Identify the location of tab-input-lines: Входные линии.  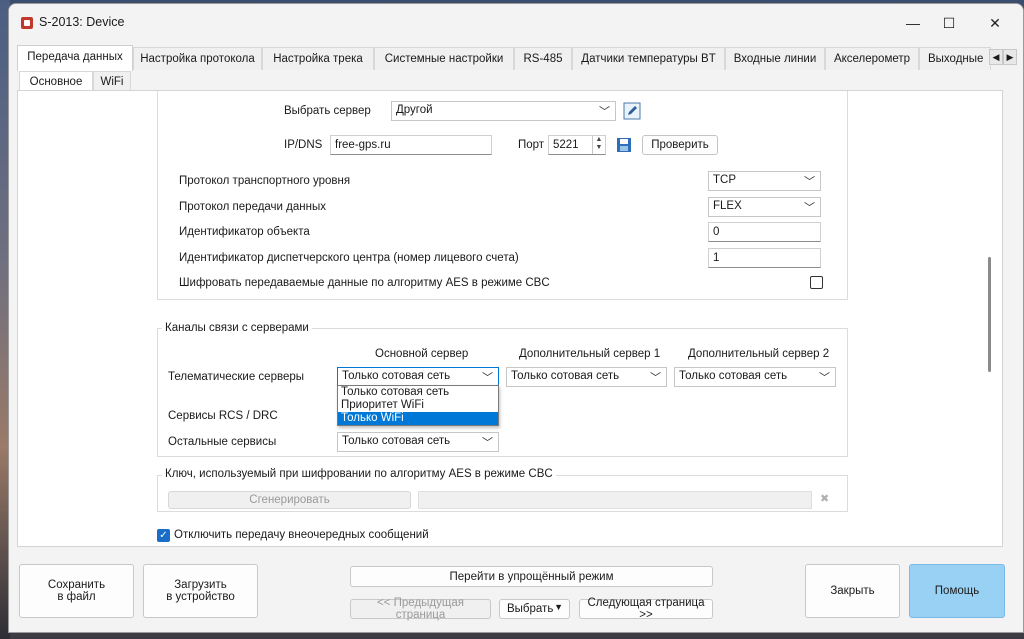
(775, 58).